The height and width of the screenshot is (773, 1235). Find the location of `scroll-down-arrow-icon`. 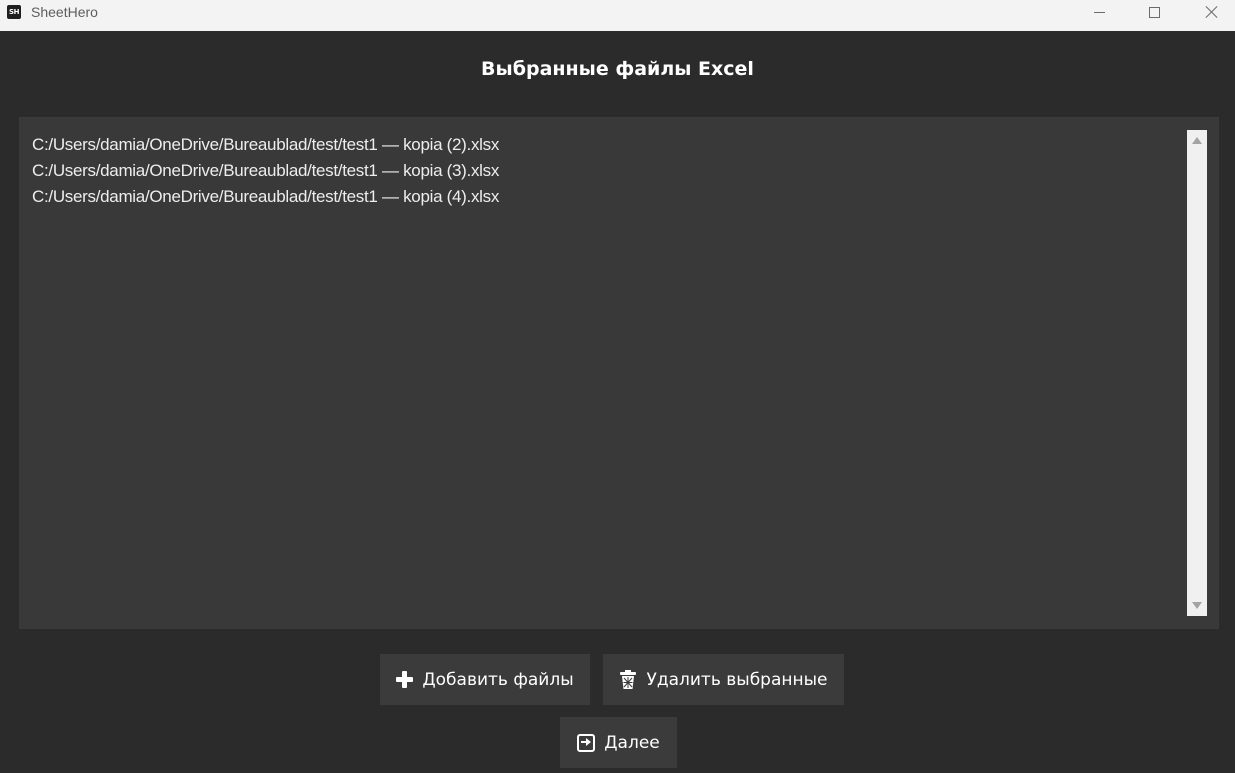

scroll-down-arrow-icon is located at coordinates (1197, 605).